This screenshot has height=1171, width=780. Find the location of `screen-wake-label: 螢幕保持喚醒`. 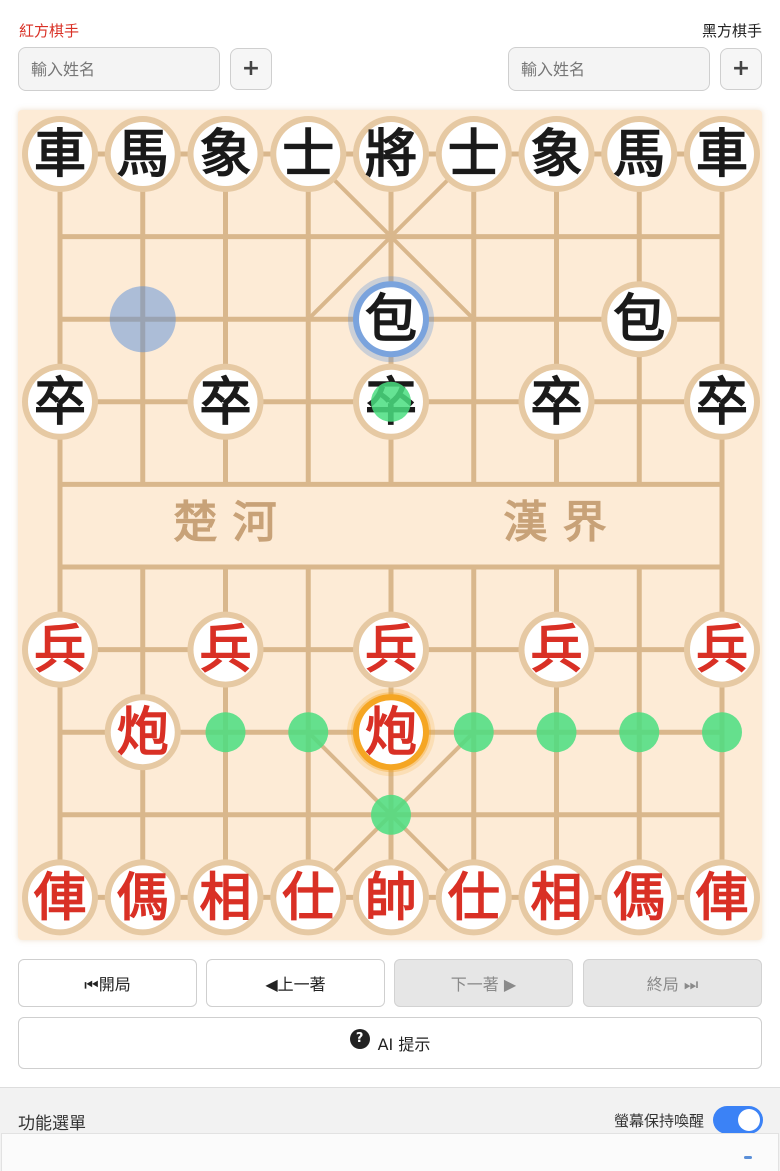

screen-wake-label: 螢幕保持喚醒 is located at coordinates (658, 1121).